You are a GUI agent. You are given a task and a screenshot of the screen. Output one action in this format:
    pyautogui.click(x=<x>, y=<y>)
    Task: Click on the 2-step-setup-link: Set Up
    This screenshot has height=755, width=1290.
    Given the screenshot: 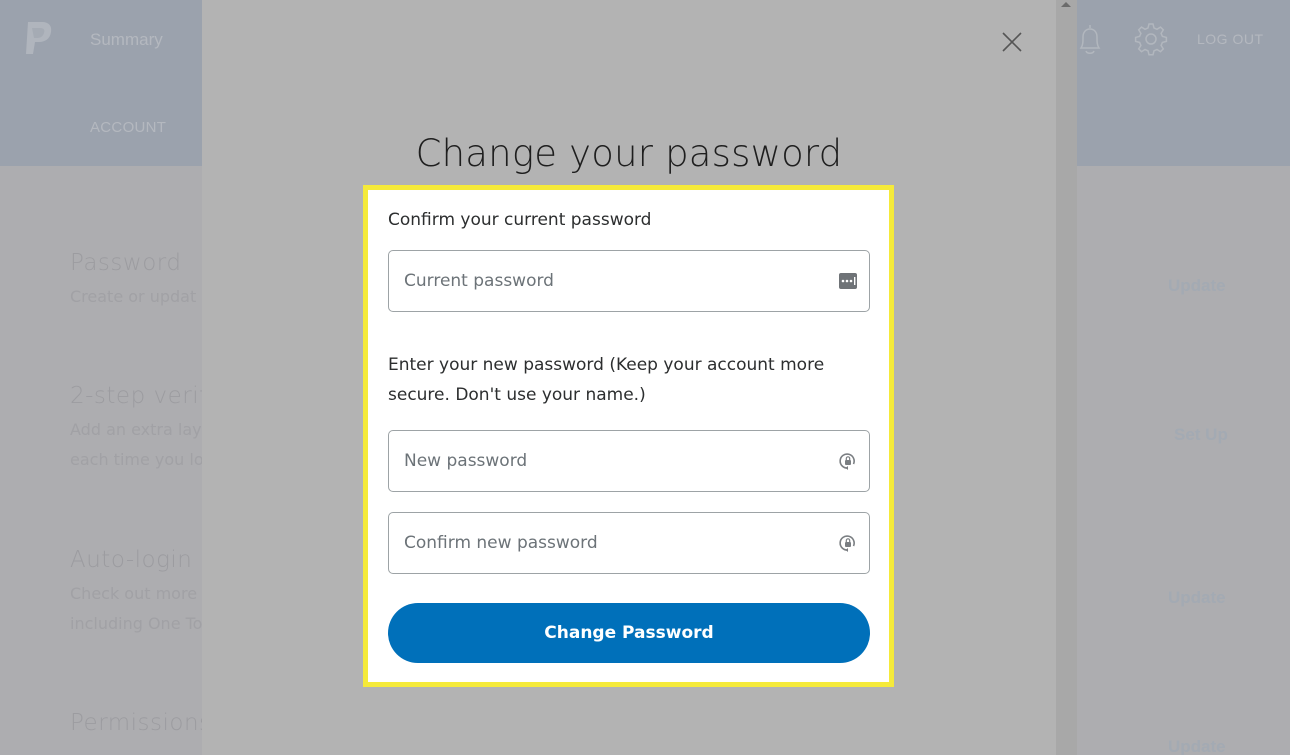 What is the action you would take?
    pyautogui.click(x=1201, y=435)
    